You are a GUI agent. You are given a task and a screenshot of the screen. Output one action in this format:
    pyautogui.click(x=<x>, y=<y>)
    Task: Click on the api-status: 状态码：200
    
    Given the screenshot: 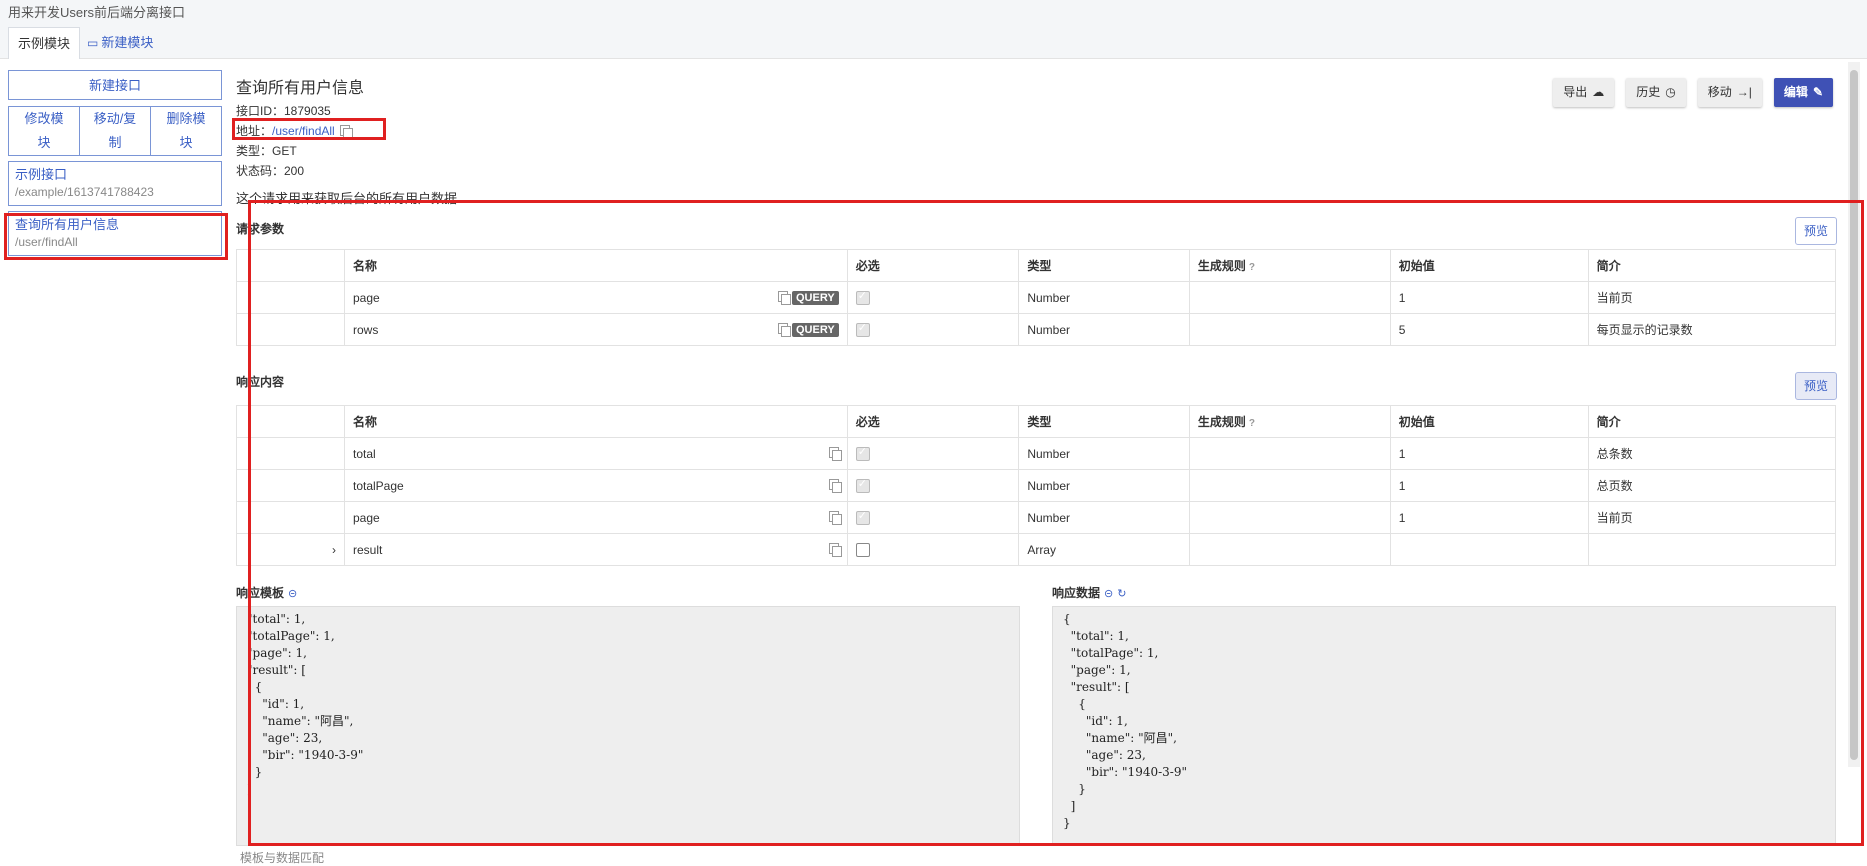 What is the action you would take?
    pyautogui.click(x=270, y=171)
    